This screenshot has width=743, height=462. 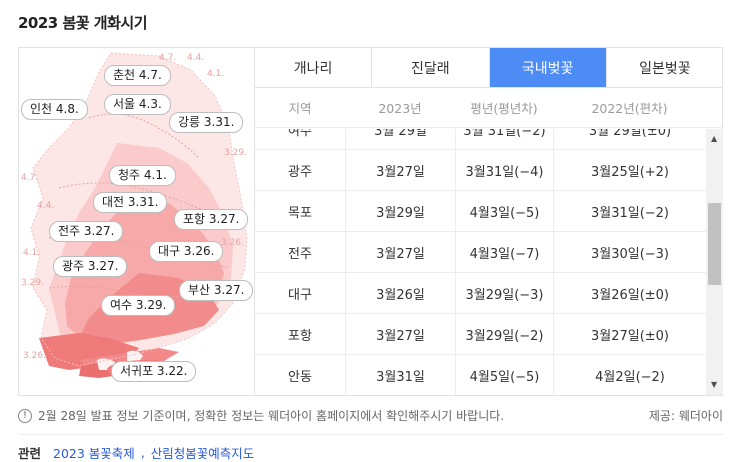 What do you see at coordinates (154, 371) in the screenshot?
I see `map-label-seogwipo: 서귀포 3.22.` at bounding box center [154, 371].